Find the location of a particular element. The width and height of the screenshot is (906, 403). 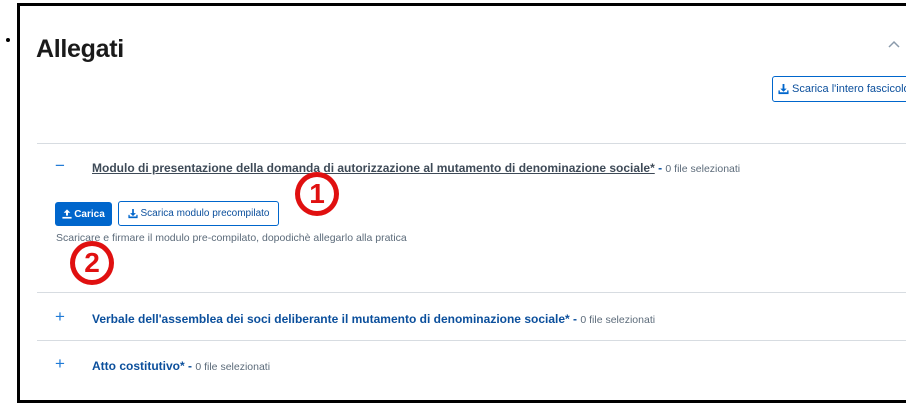

attachment-row-title: Atto costitutivo* - 0 file selezionati is located at coordinates (181, 366).